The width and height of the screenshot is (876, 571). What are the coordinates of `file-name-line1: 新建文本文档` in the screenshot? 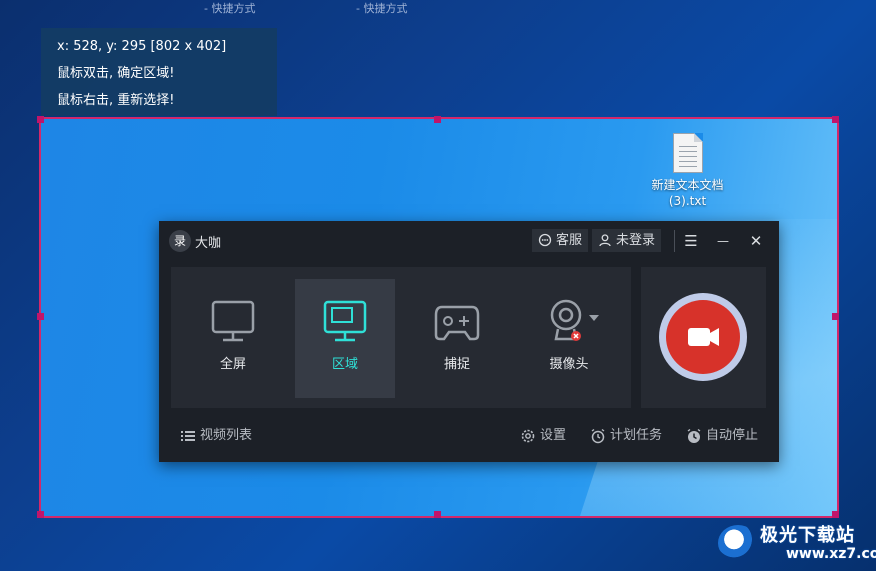 It's located at (687, 185).